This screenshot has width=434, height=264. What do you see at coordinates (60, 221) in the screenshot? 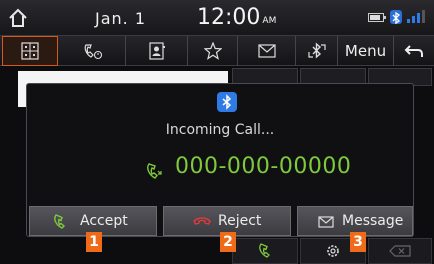
I see `accept-phone-icon` at bounding box center [60, 221].